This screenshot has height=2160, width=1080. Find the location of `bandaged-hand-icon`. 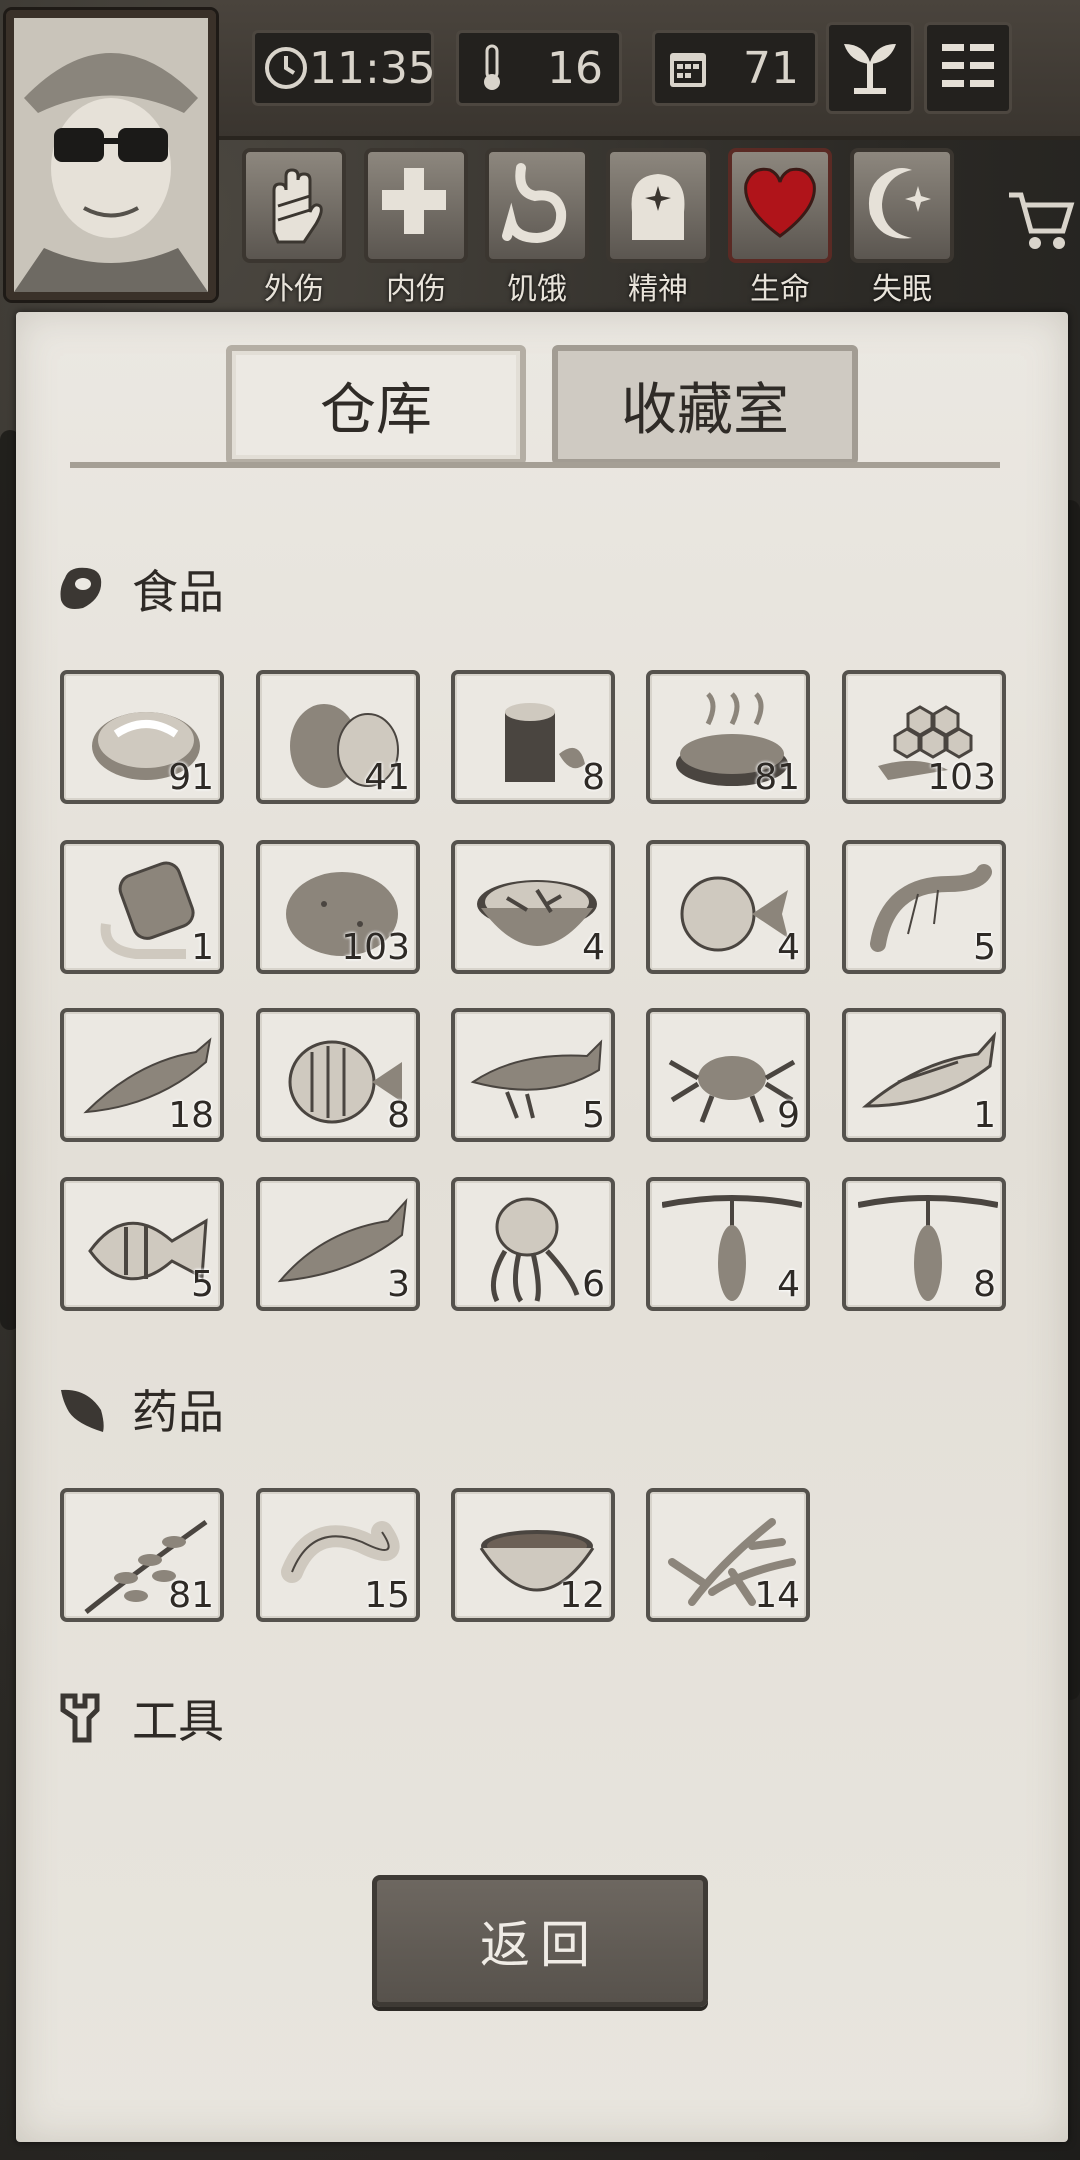

bandaged-hand-icon is located at coordinates (294, 206).